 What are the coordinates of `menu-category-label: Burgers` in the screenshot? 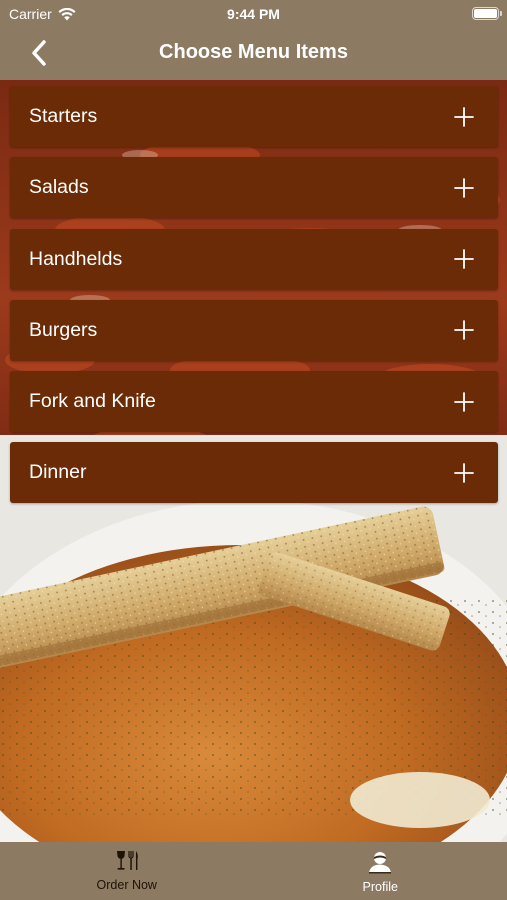 It's located at (63, 329).